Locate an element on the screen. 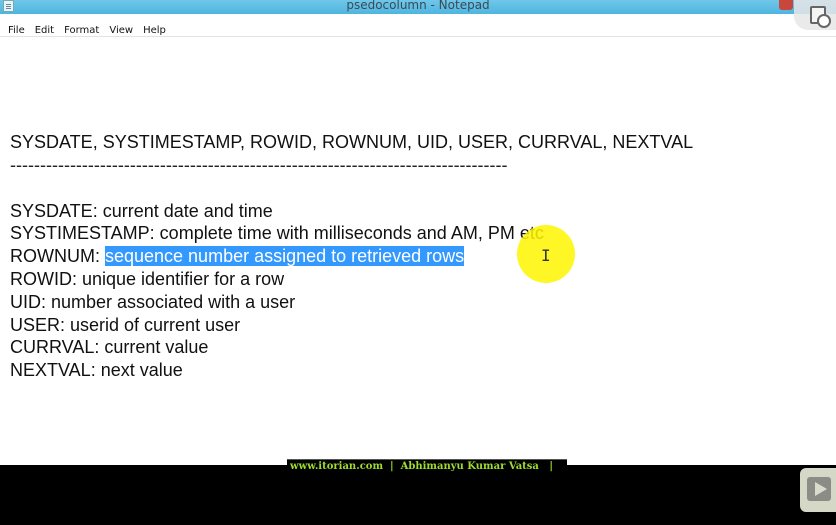  close-icon is located at coordinates (786, 5).